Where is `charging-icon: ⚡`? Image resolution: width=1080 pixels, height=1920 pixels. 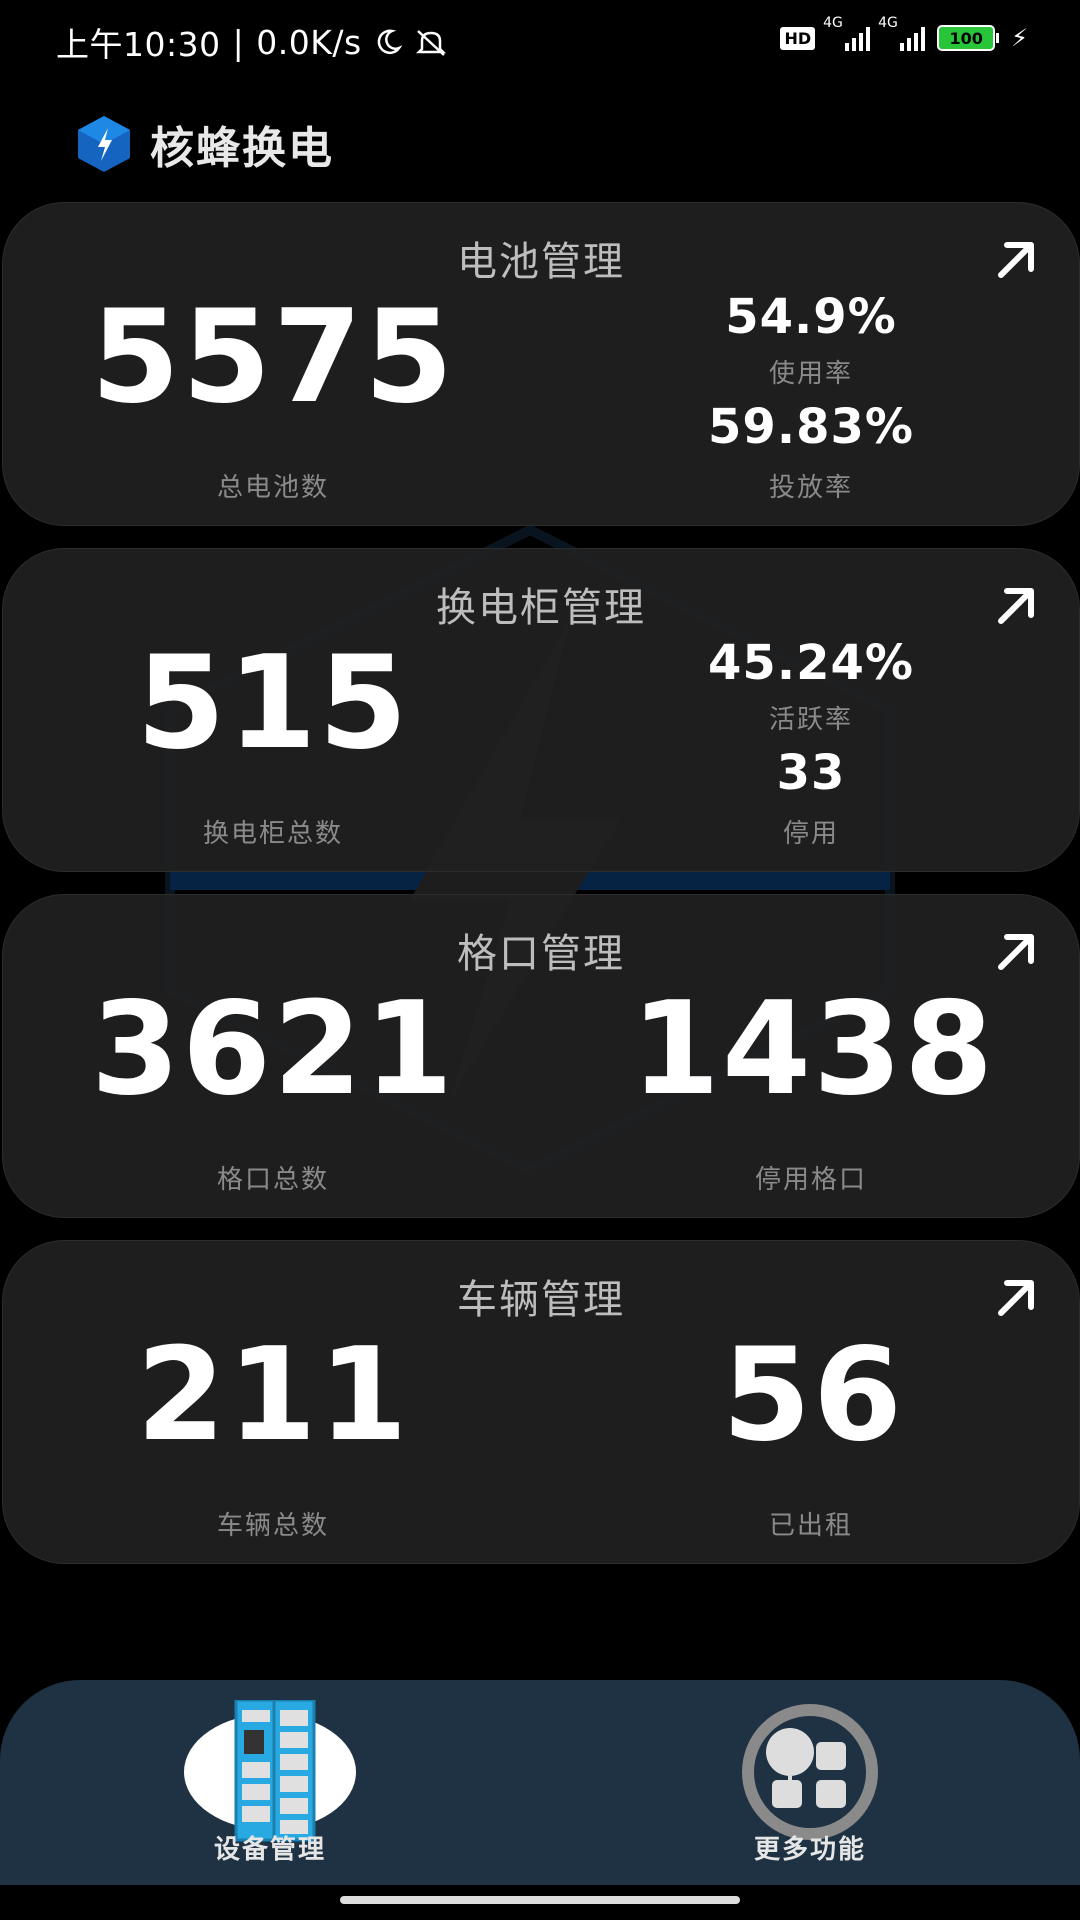 charging-icon: ⚡ is located at coordinates (1019, 38).